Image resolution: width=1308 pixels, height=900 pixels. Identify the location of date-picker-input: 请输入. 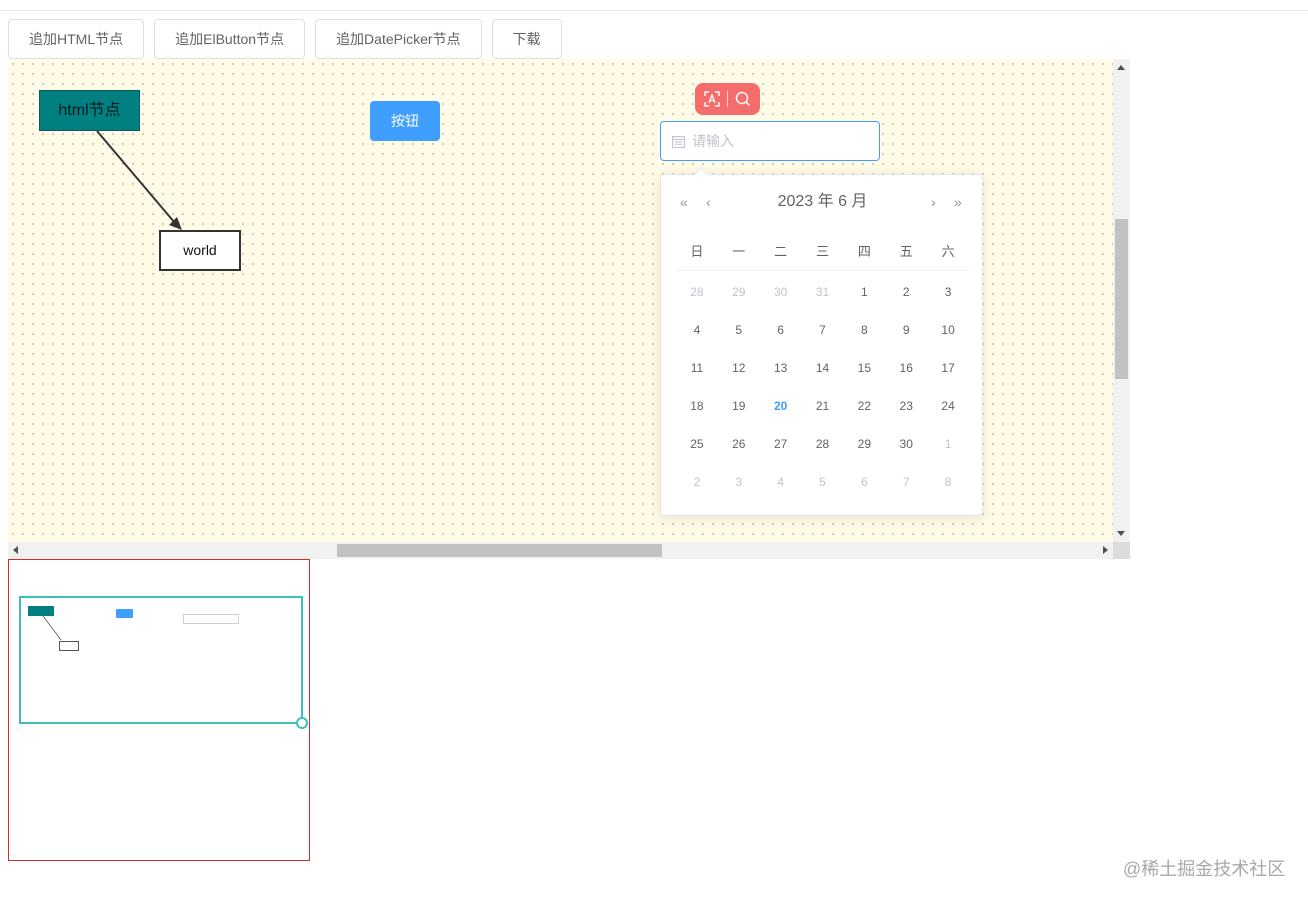
(770, 141).